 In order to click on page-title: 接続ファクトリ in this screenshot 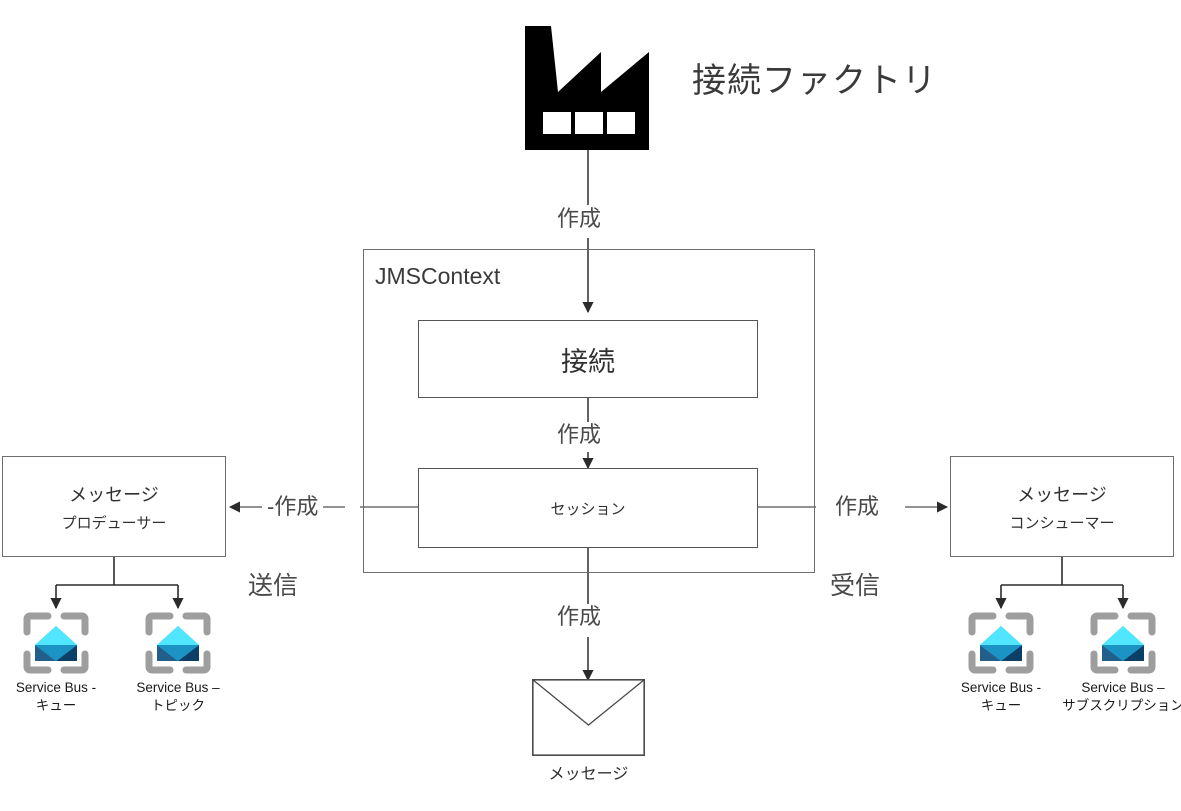, I will do `click(814, 81)`.